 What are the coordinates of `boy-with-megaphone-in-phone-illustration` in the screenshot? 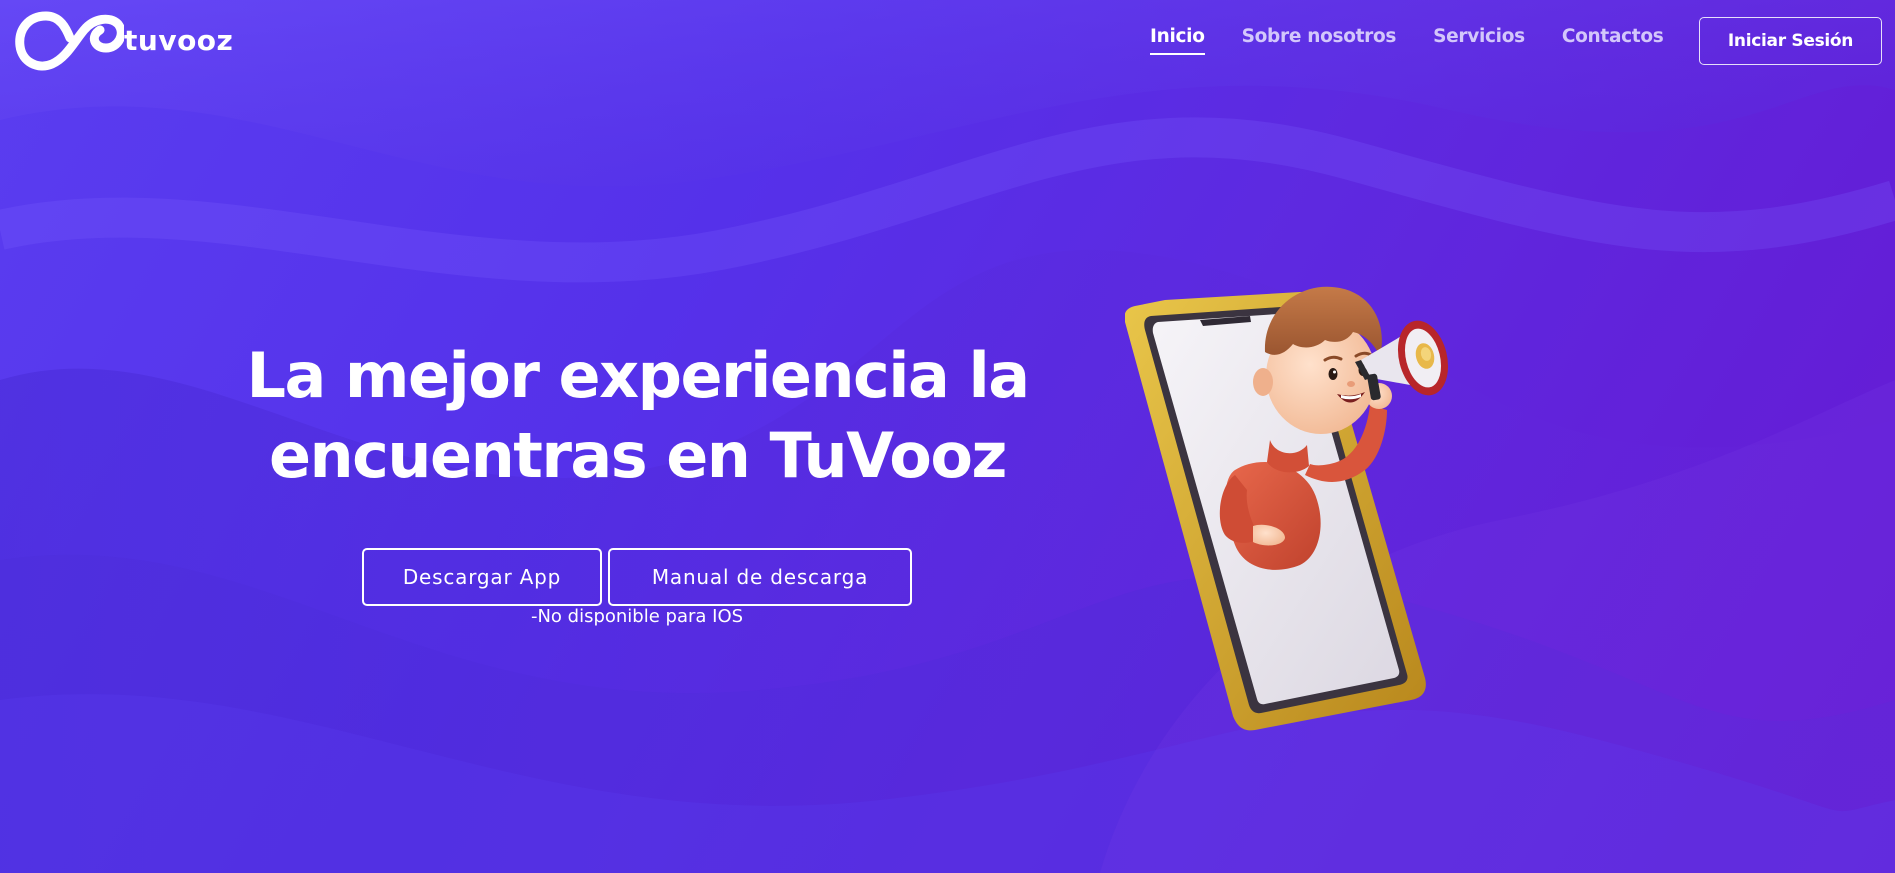 It's located at (1287, 508).